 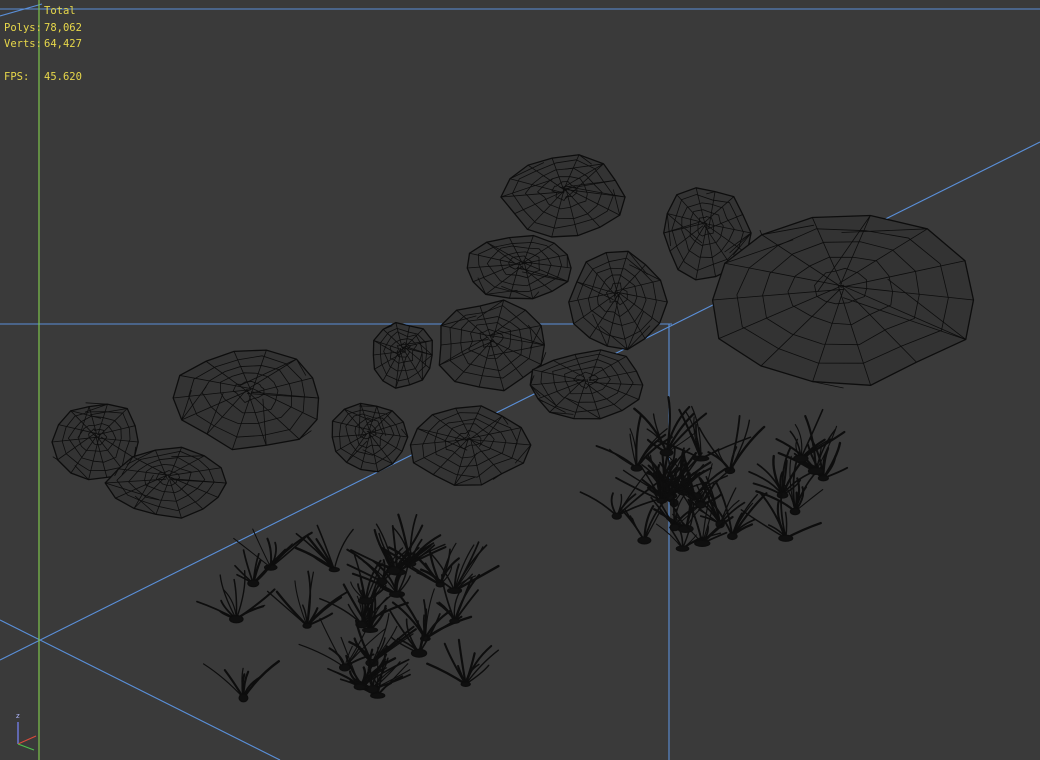 What do you see at coordinates (63, 44) in the screenshot?
I see `verts-value: 64,427` at bounding box center [63, 44].